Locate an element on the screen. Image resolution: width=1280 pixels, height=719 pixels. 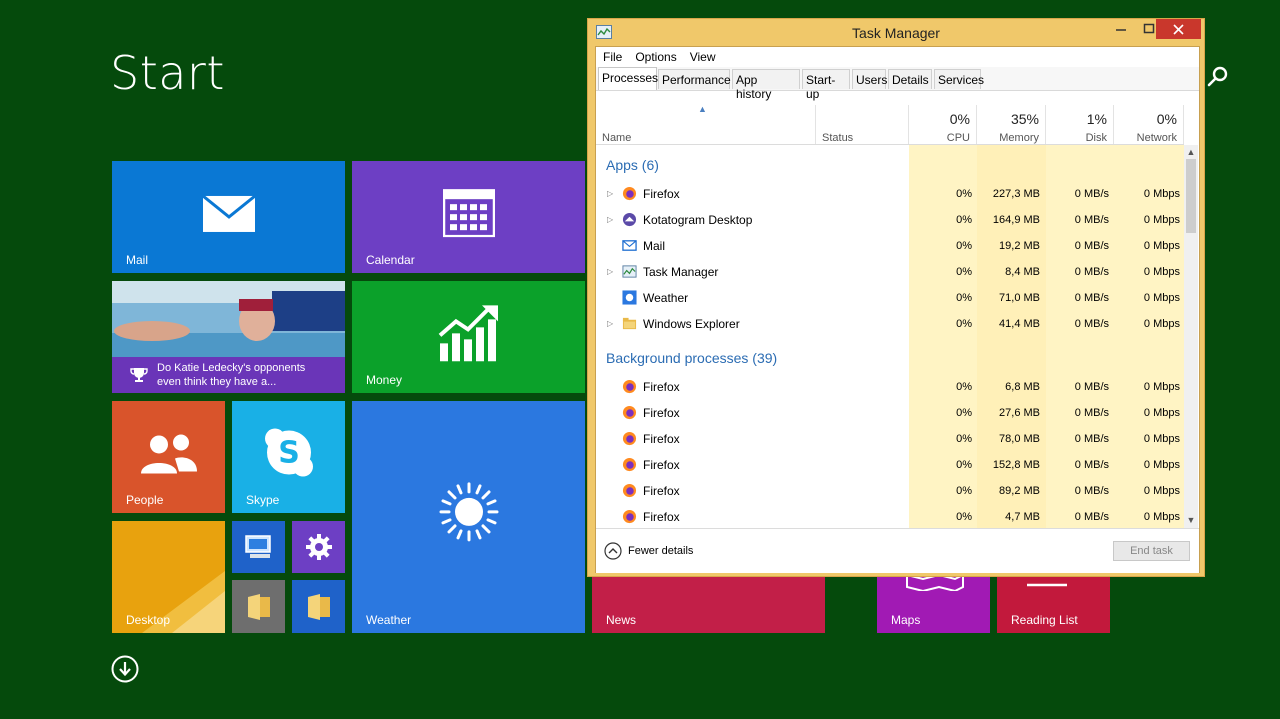
table-row: ▷ Firefox 0% 227,3 MB 0 MB/s 0 Mbps is located at coordinates (890, 194).